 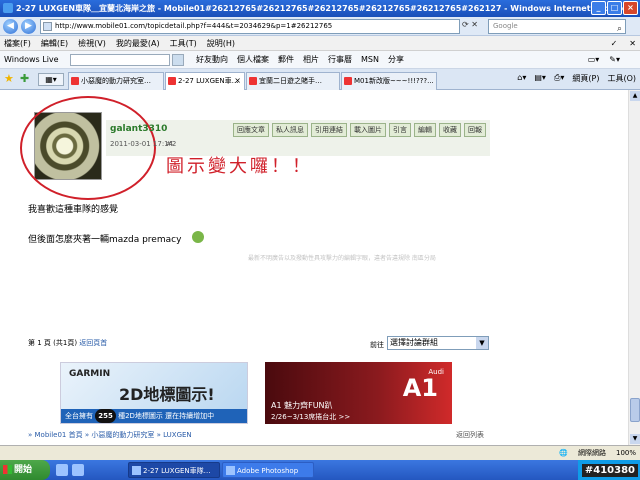 I want to click on live-search-button, so click(x=178, y=60).